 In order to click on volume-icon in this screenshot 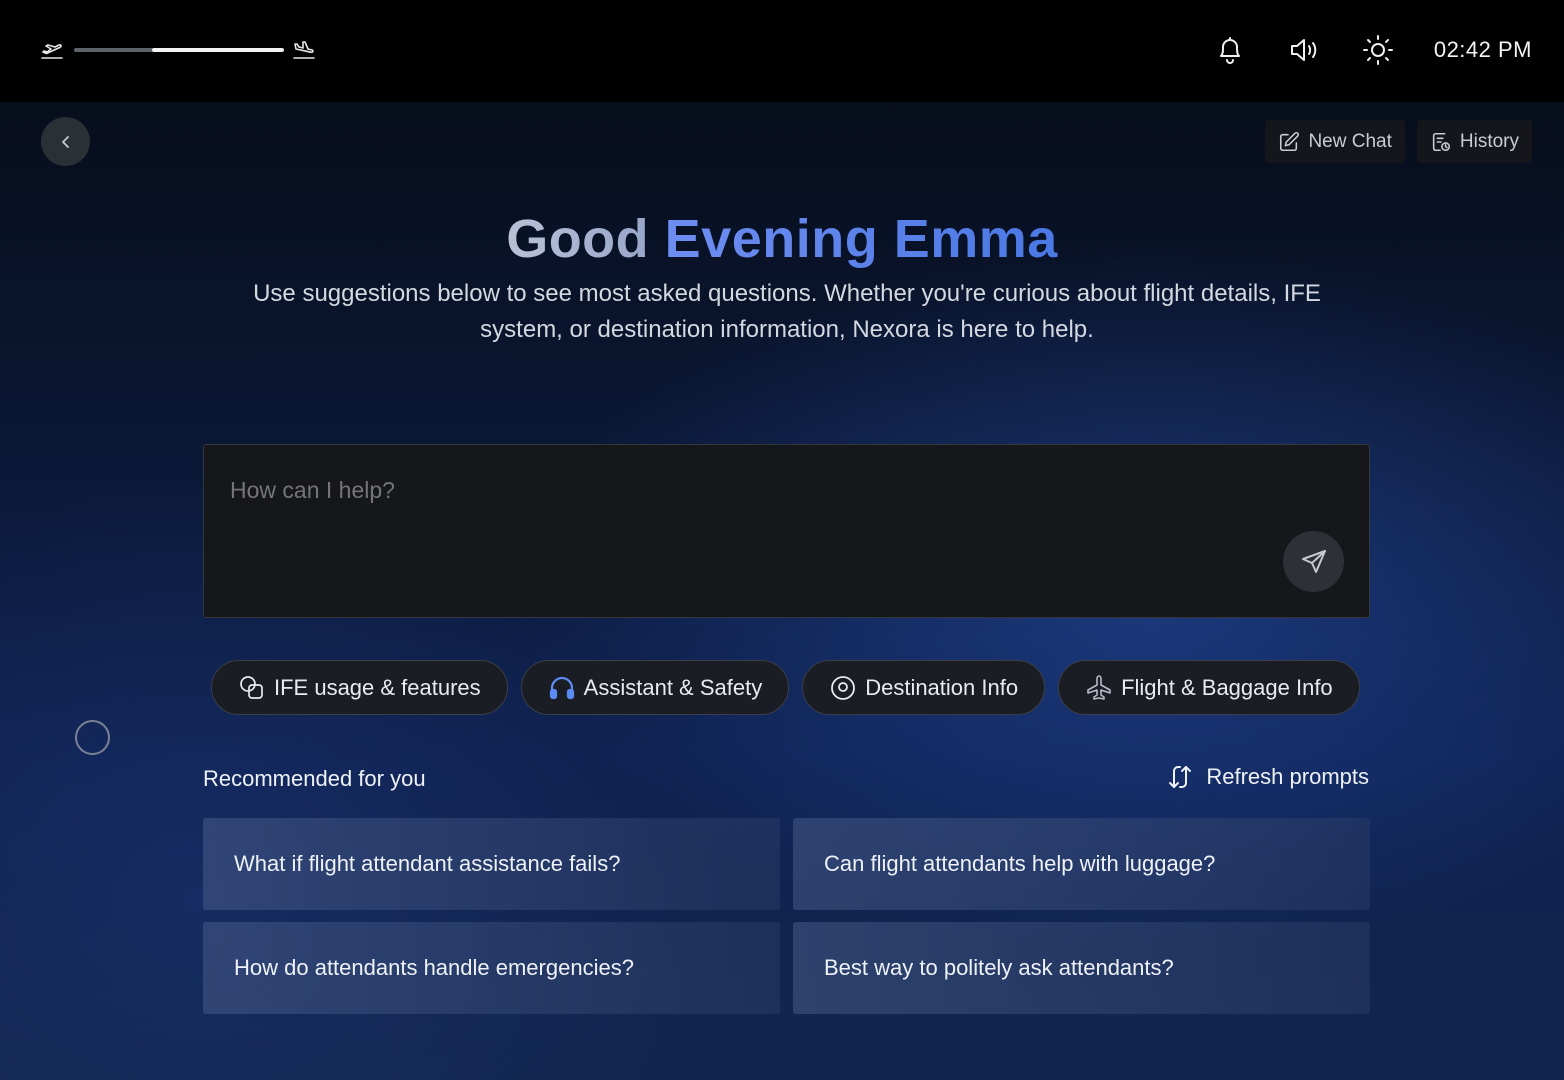, I will do `click(1304, 50)`.